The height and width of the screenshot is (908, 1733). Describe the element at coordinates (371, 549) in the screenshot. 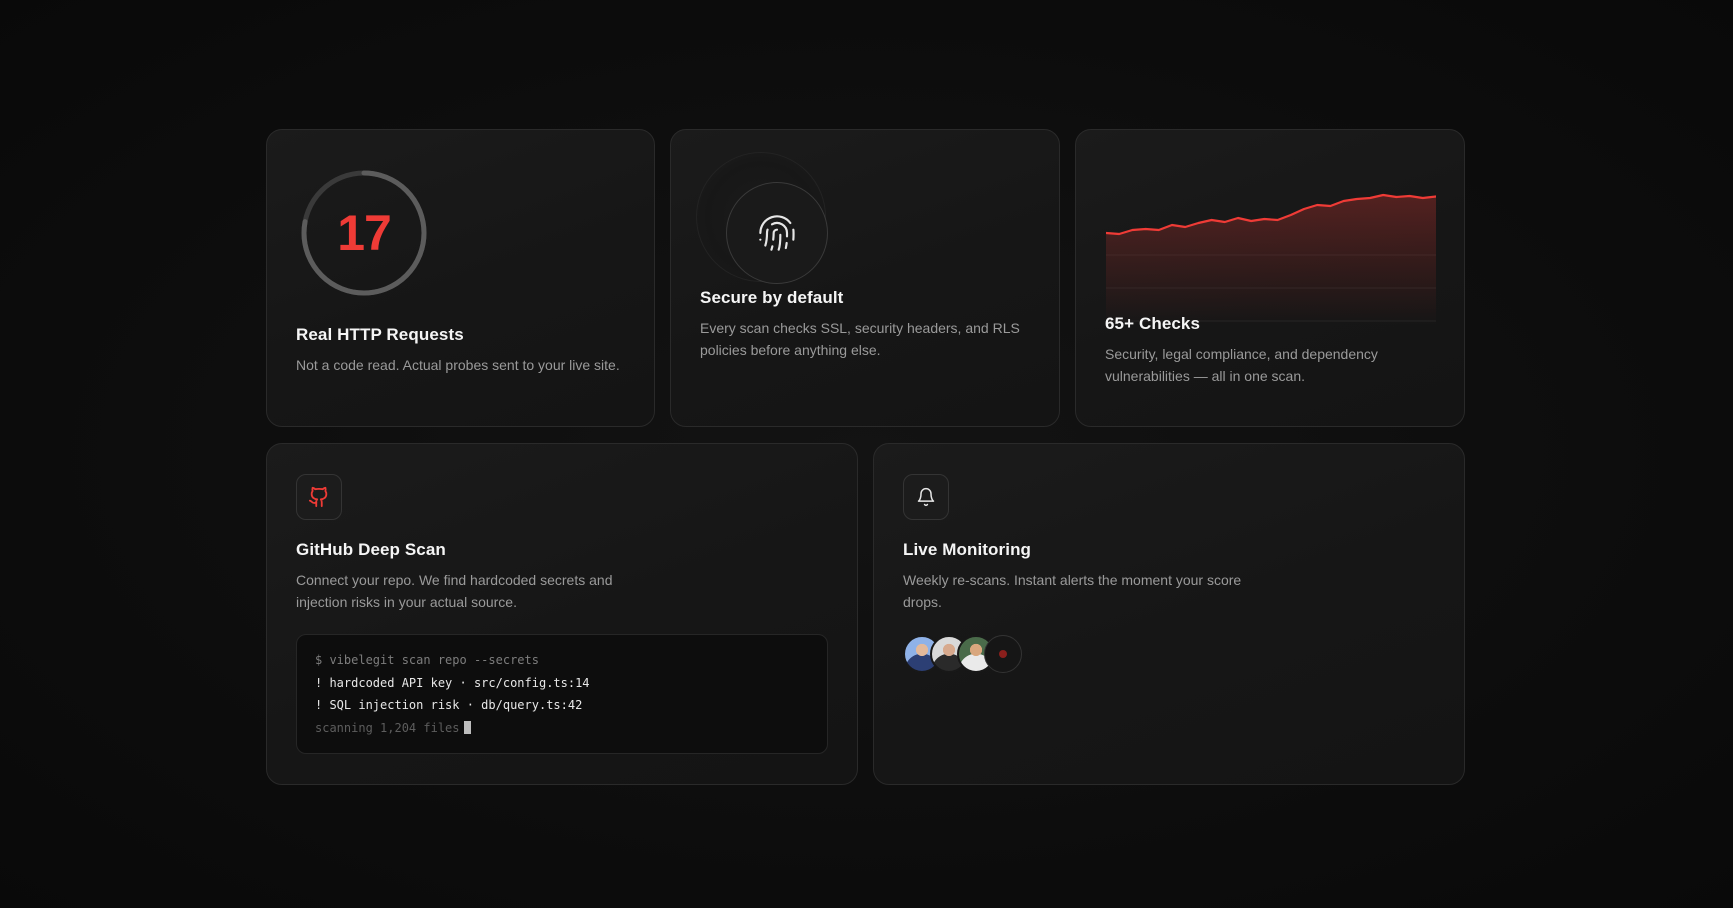

I see `card-title: GitHub Deep Scan` at that location.